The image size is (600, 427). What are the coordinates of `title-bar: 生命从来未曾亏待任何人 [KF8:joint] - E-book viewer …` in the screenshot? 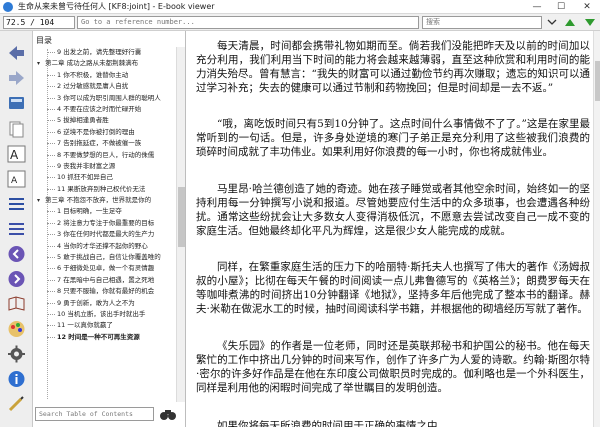 It's located at (300, 7).